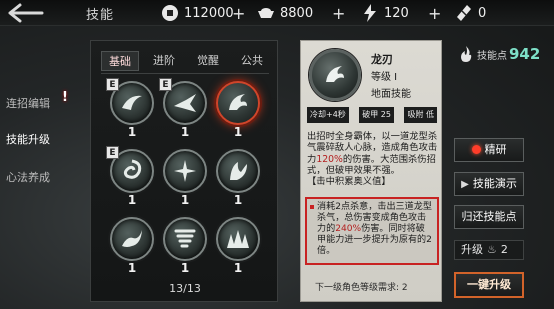  I want to click on ingot-value: 8800, so click(297, 13).